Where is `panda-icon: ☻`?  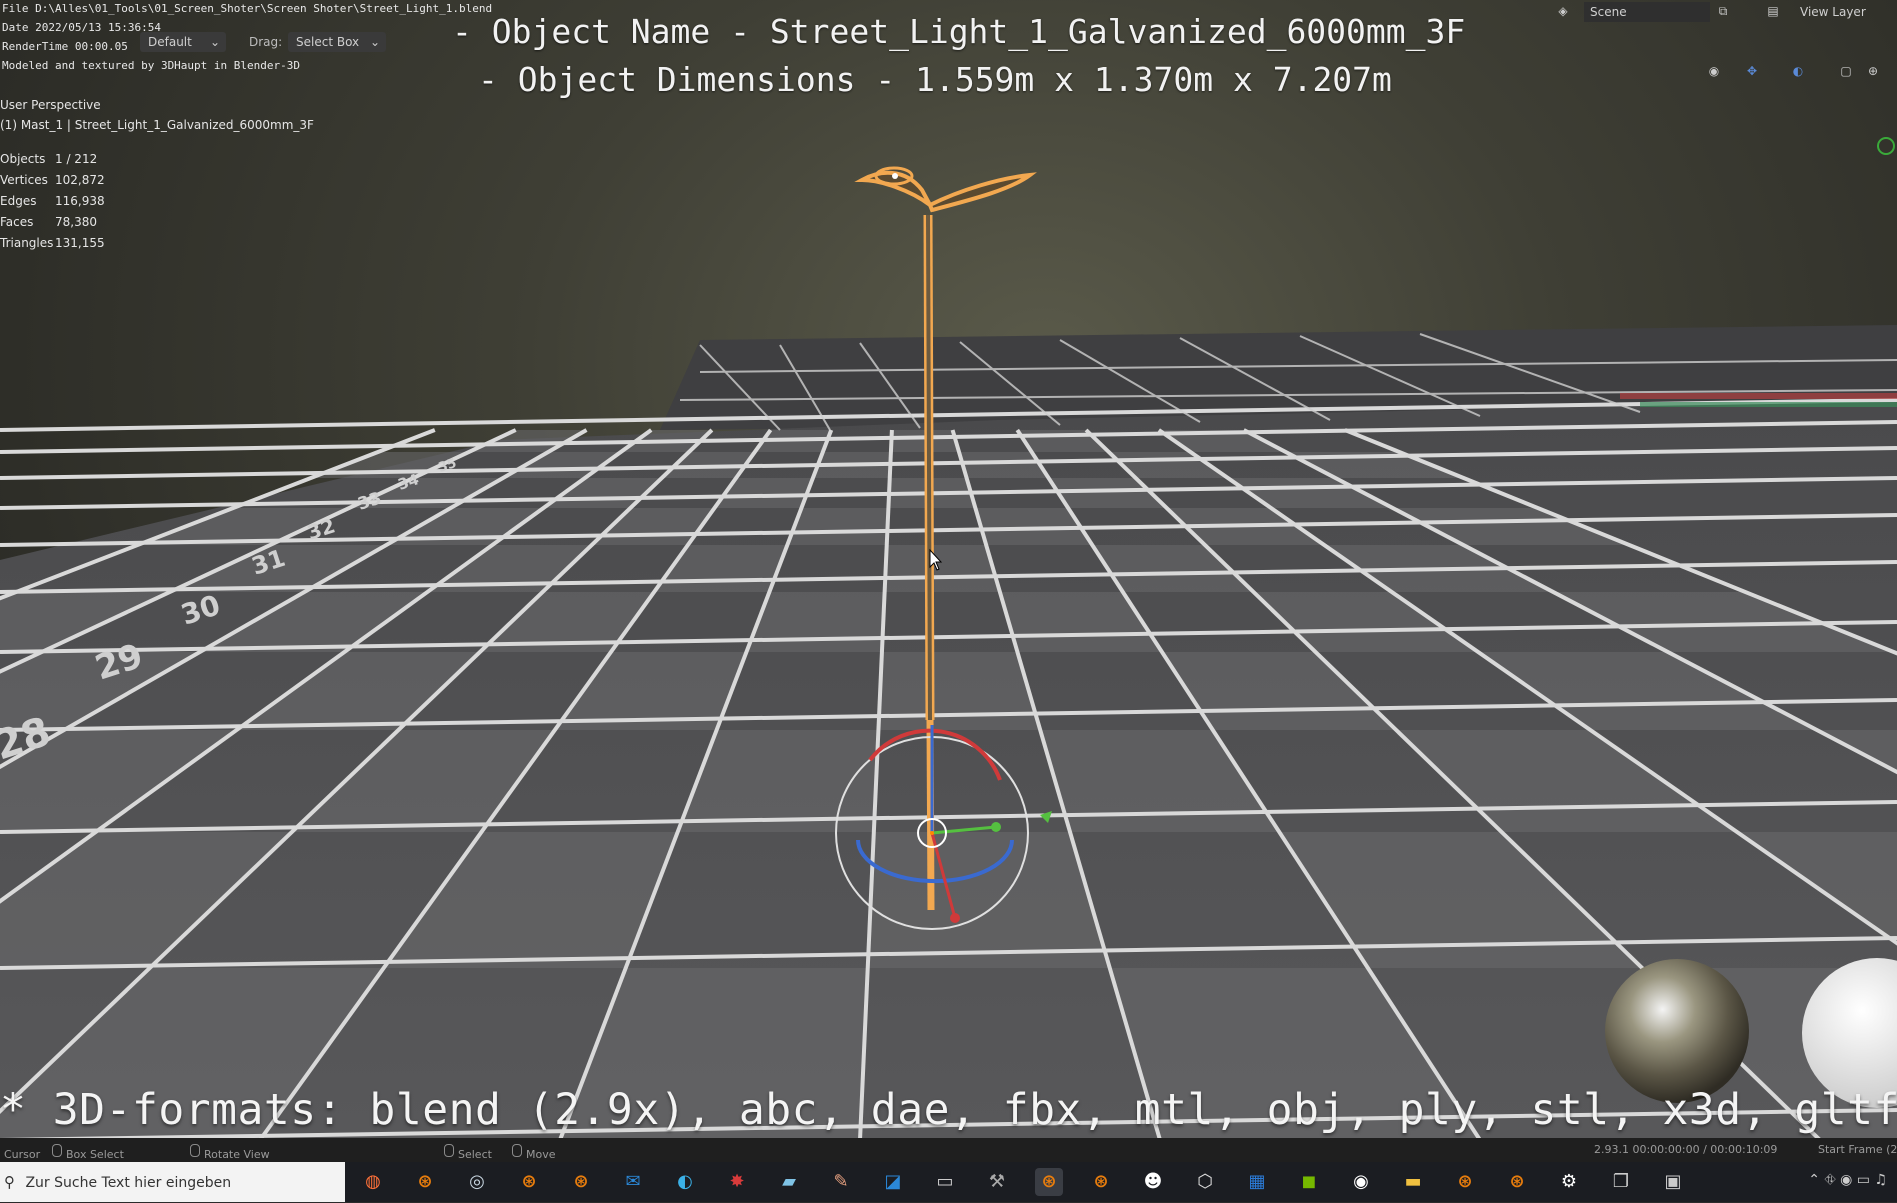 panda-icon: ☻ is located at coordinates (1153, 1182).